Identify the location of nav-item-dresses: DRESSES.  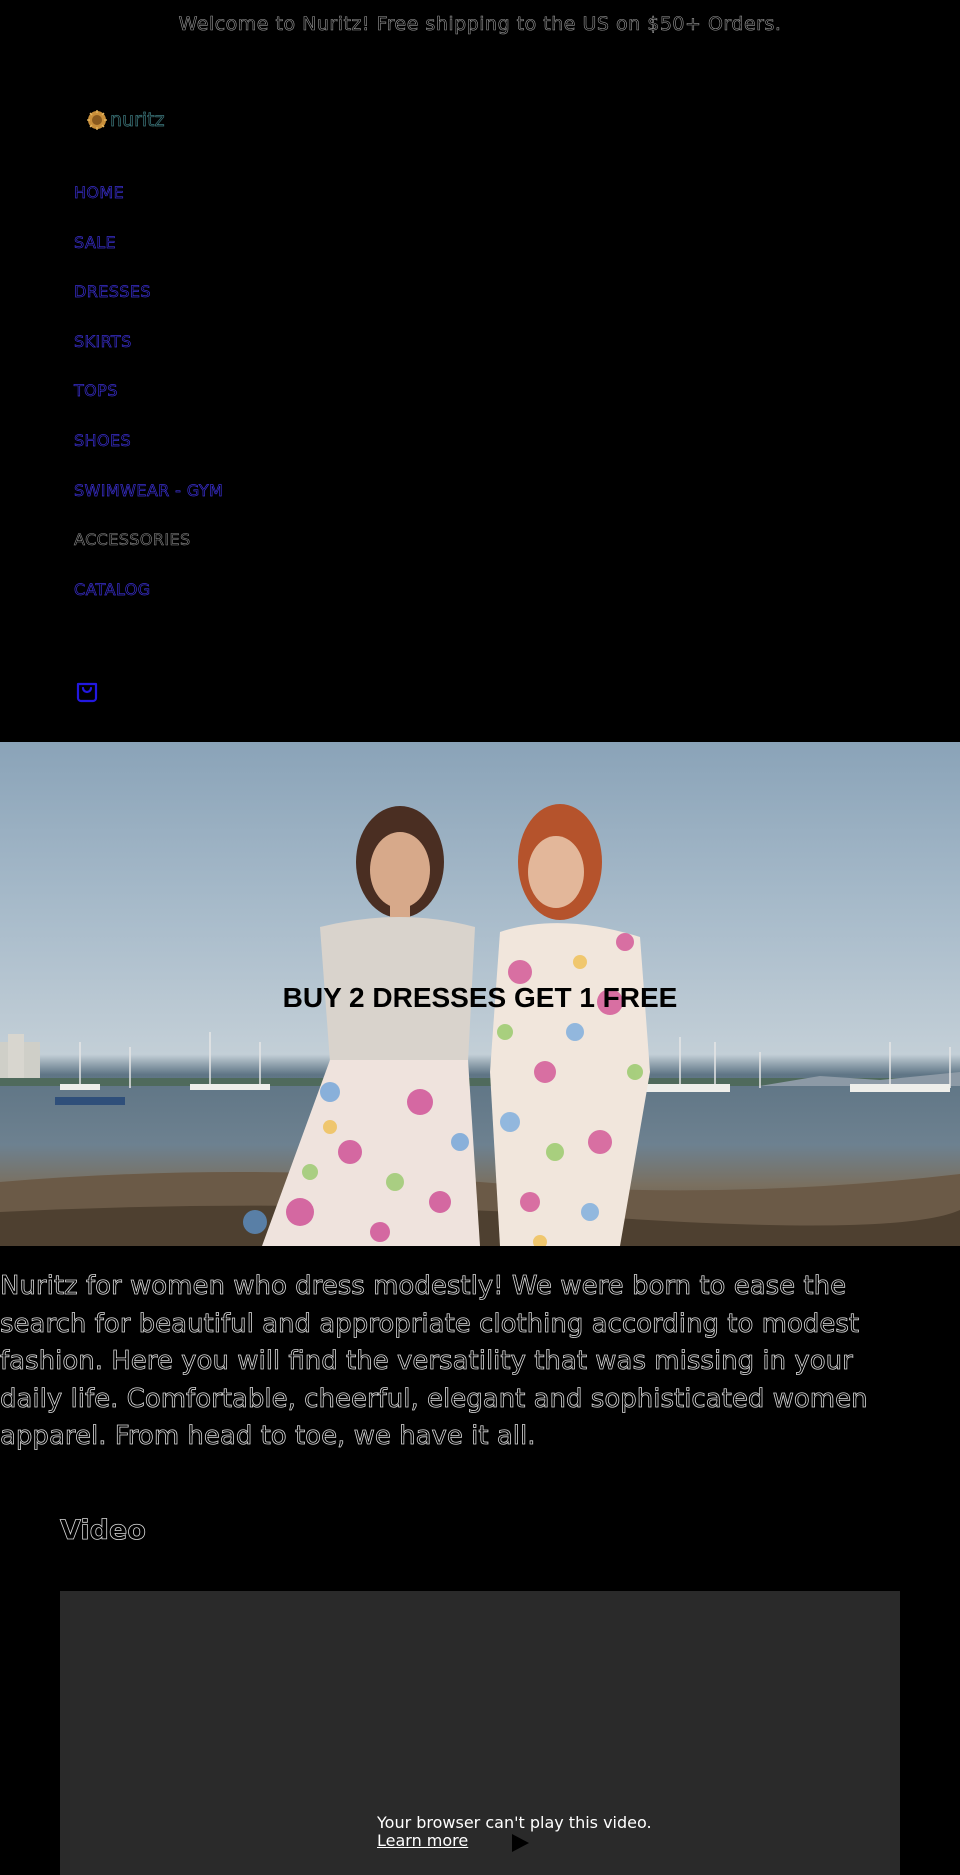
(224, 296).